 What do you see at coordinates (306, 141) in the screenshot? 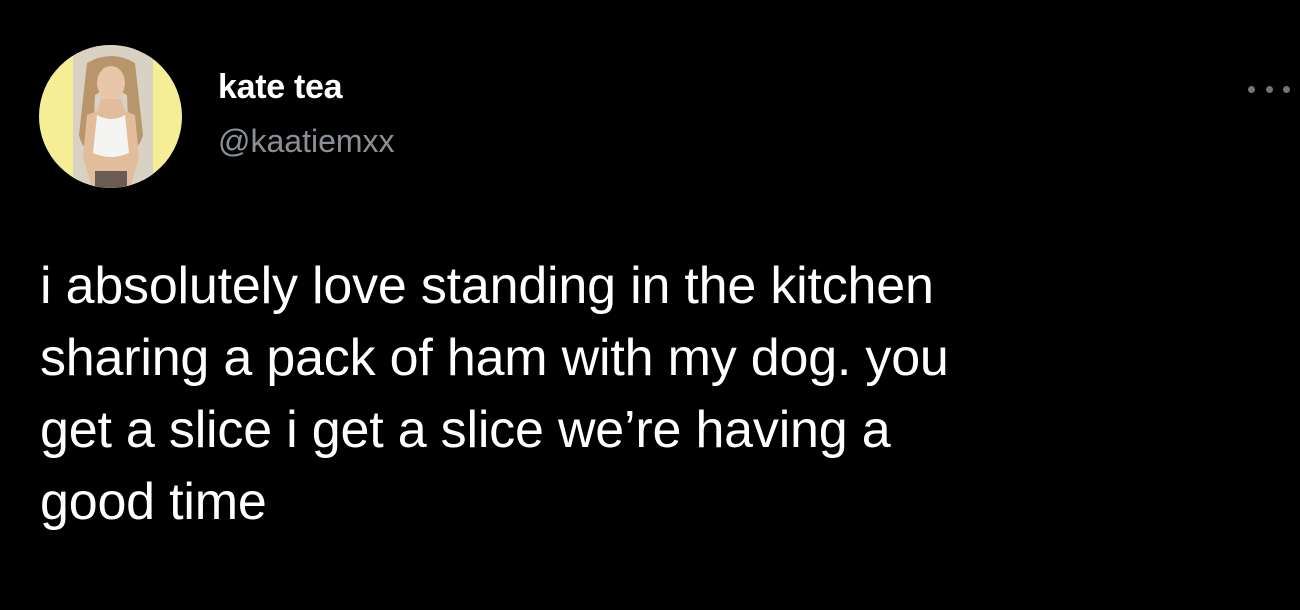
I see `user-handle: @kaatiemxx` at bounding box center [306, 141].